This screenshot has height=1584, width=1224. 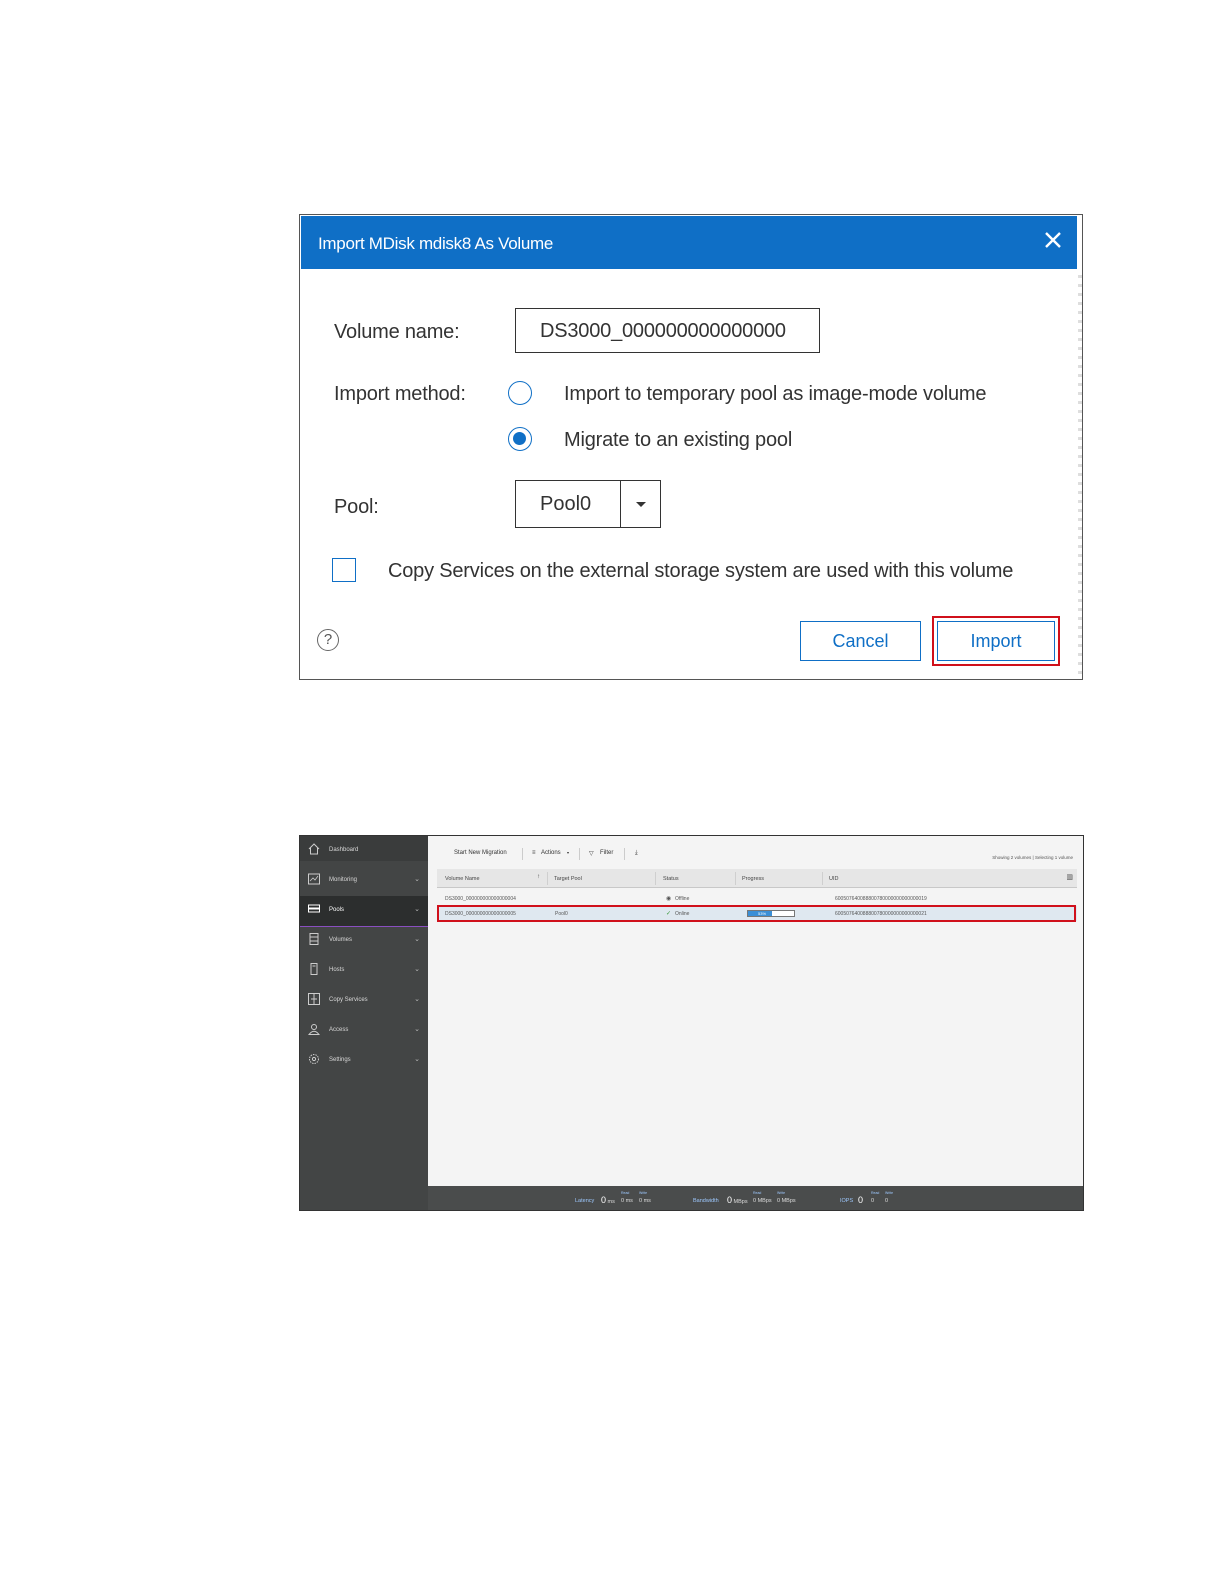 I want to click on close-icon, so click(x=1053, y=240).